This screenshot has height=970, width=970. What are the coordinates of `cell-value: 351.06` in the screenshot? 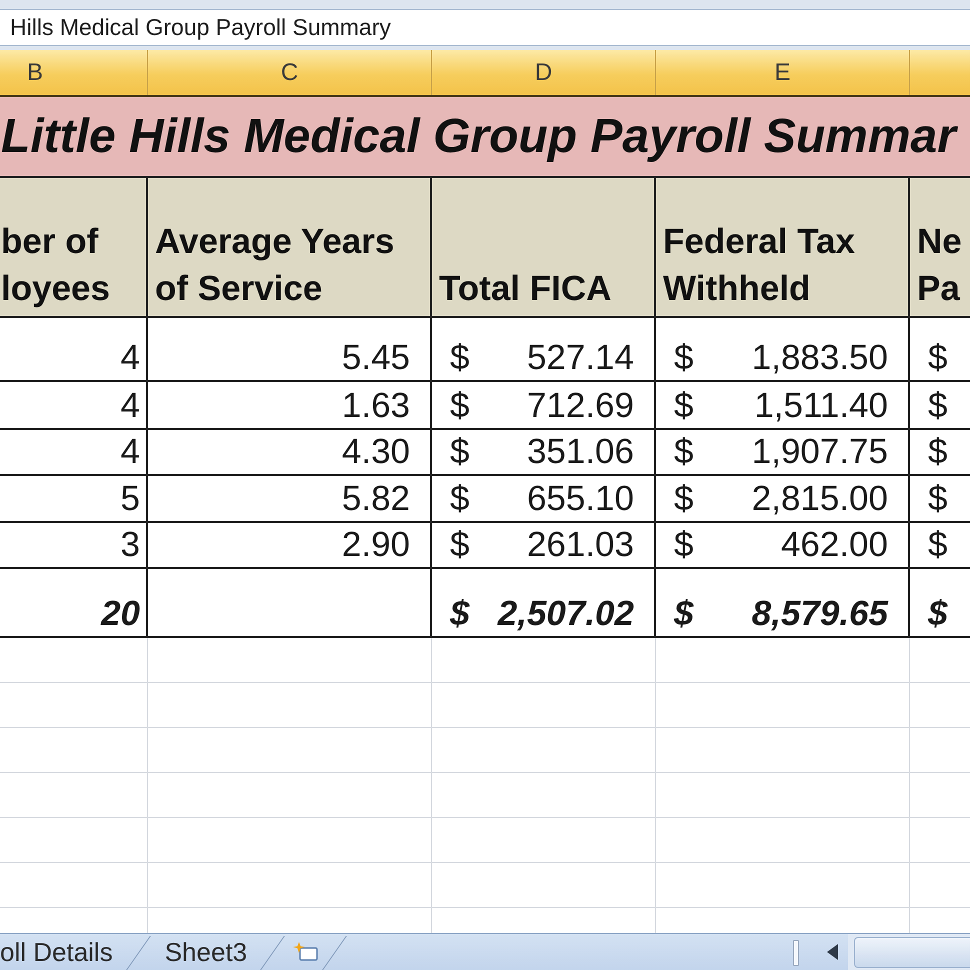 It's located at (580, 452).